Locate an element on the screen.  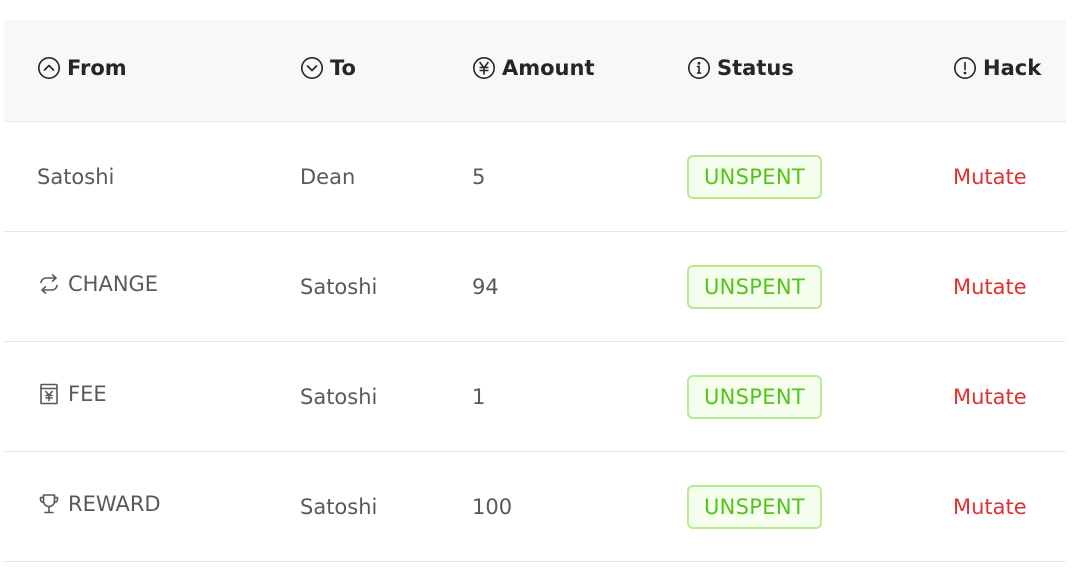
cell-amount: 5 is located at coordinates (579, 176).